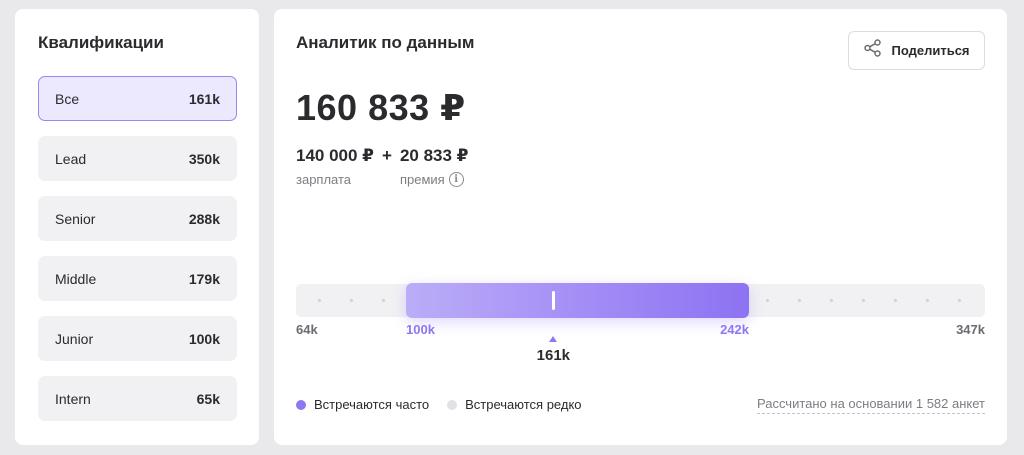 This screenshot has height=455, width=1024. Describe the element at coordinates (434, 179) in the screenshot. I see `bonus-label: премия i` at that location.